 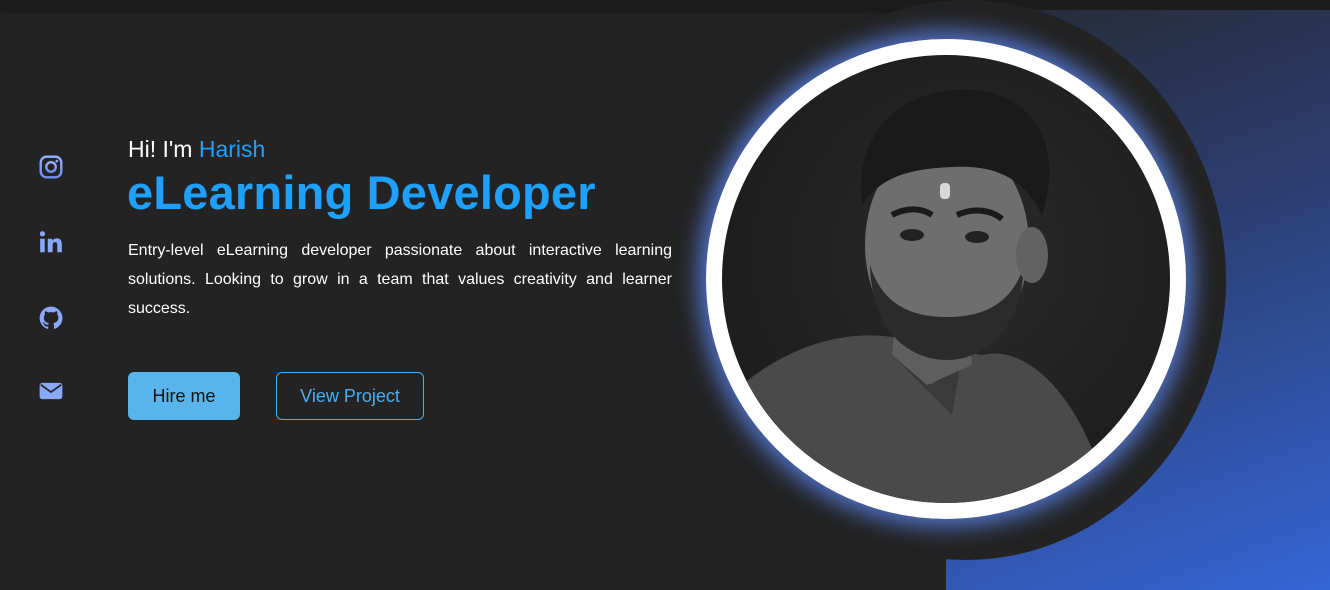 I want to click on linkedin-icon, so click(x=50, y=242).